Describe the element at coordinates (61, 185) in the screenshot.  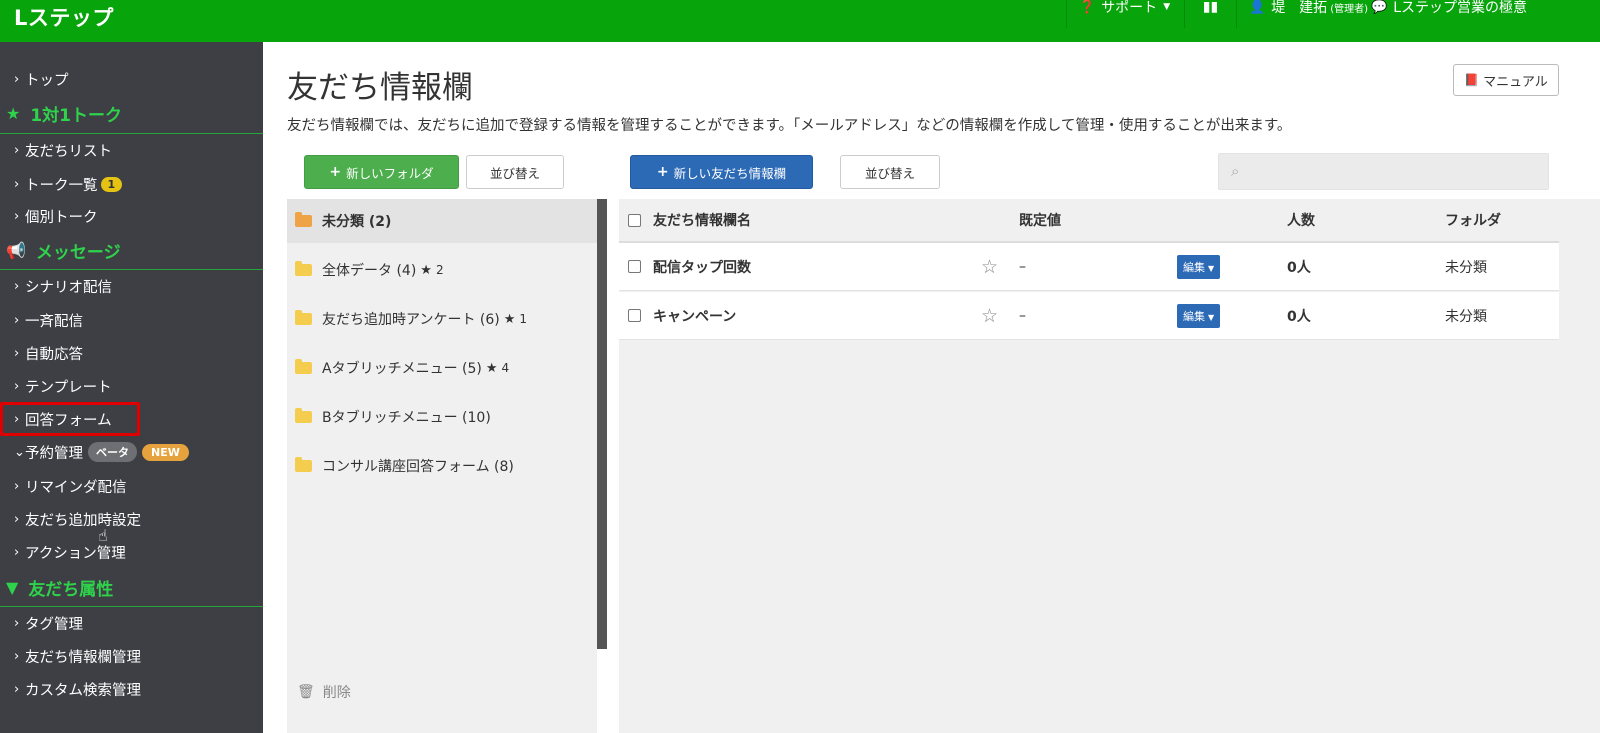
I see `sidebar-item-label: トーク一覧` at that location.